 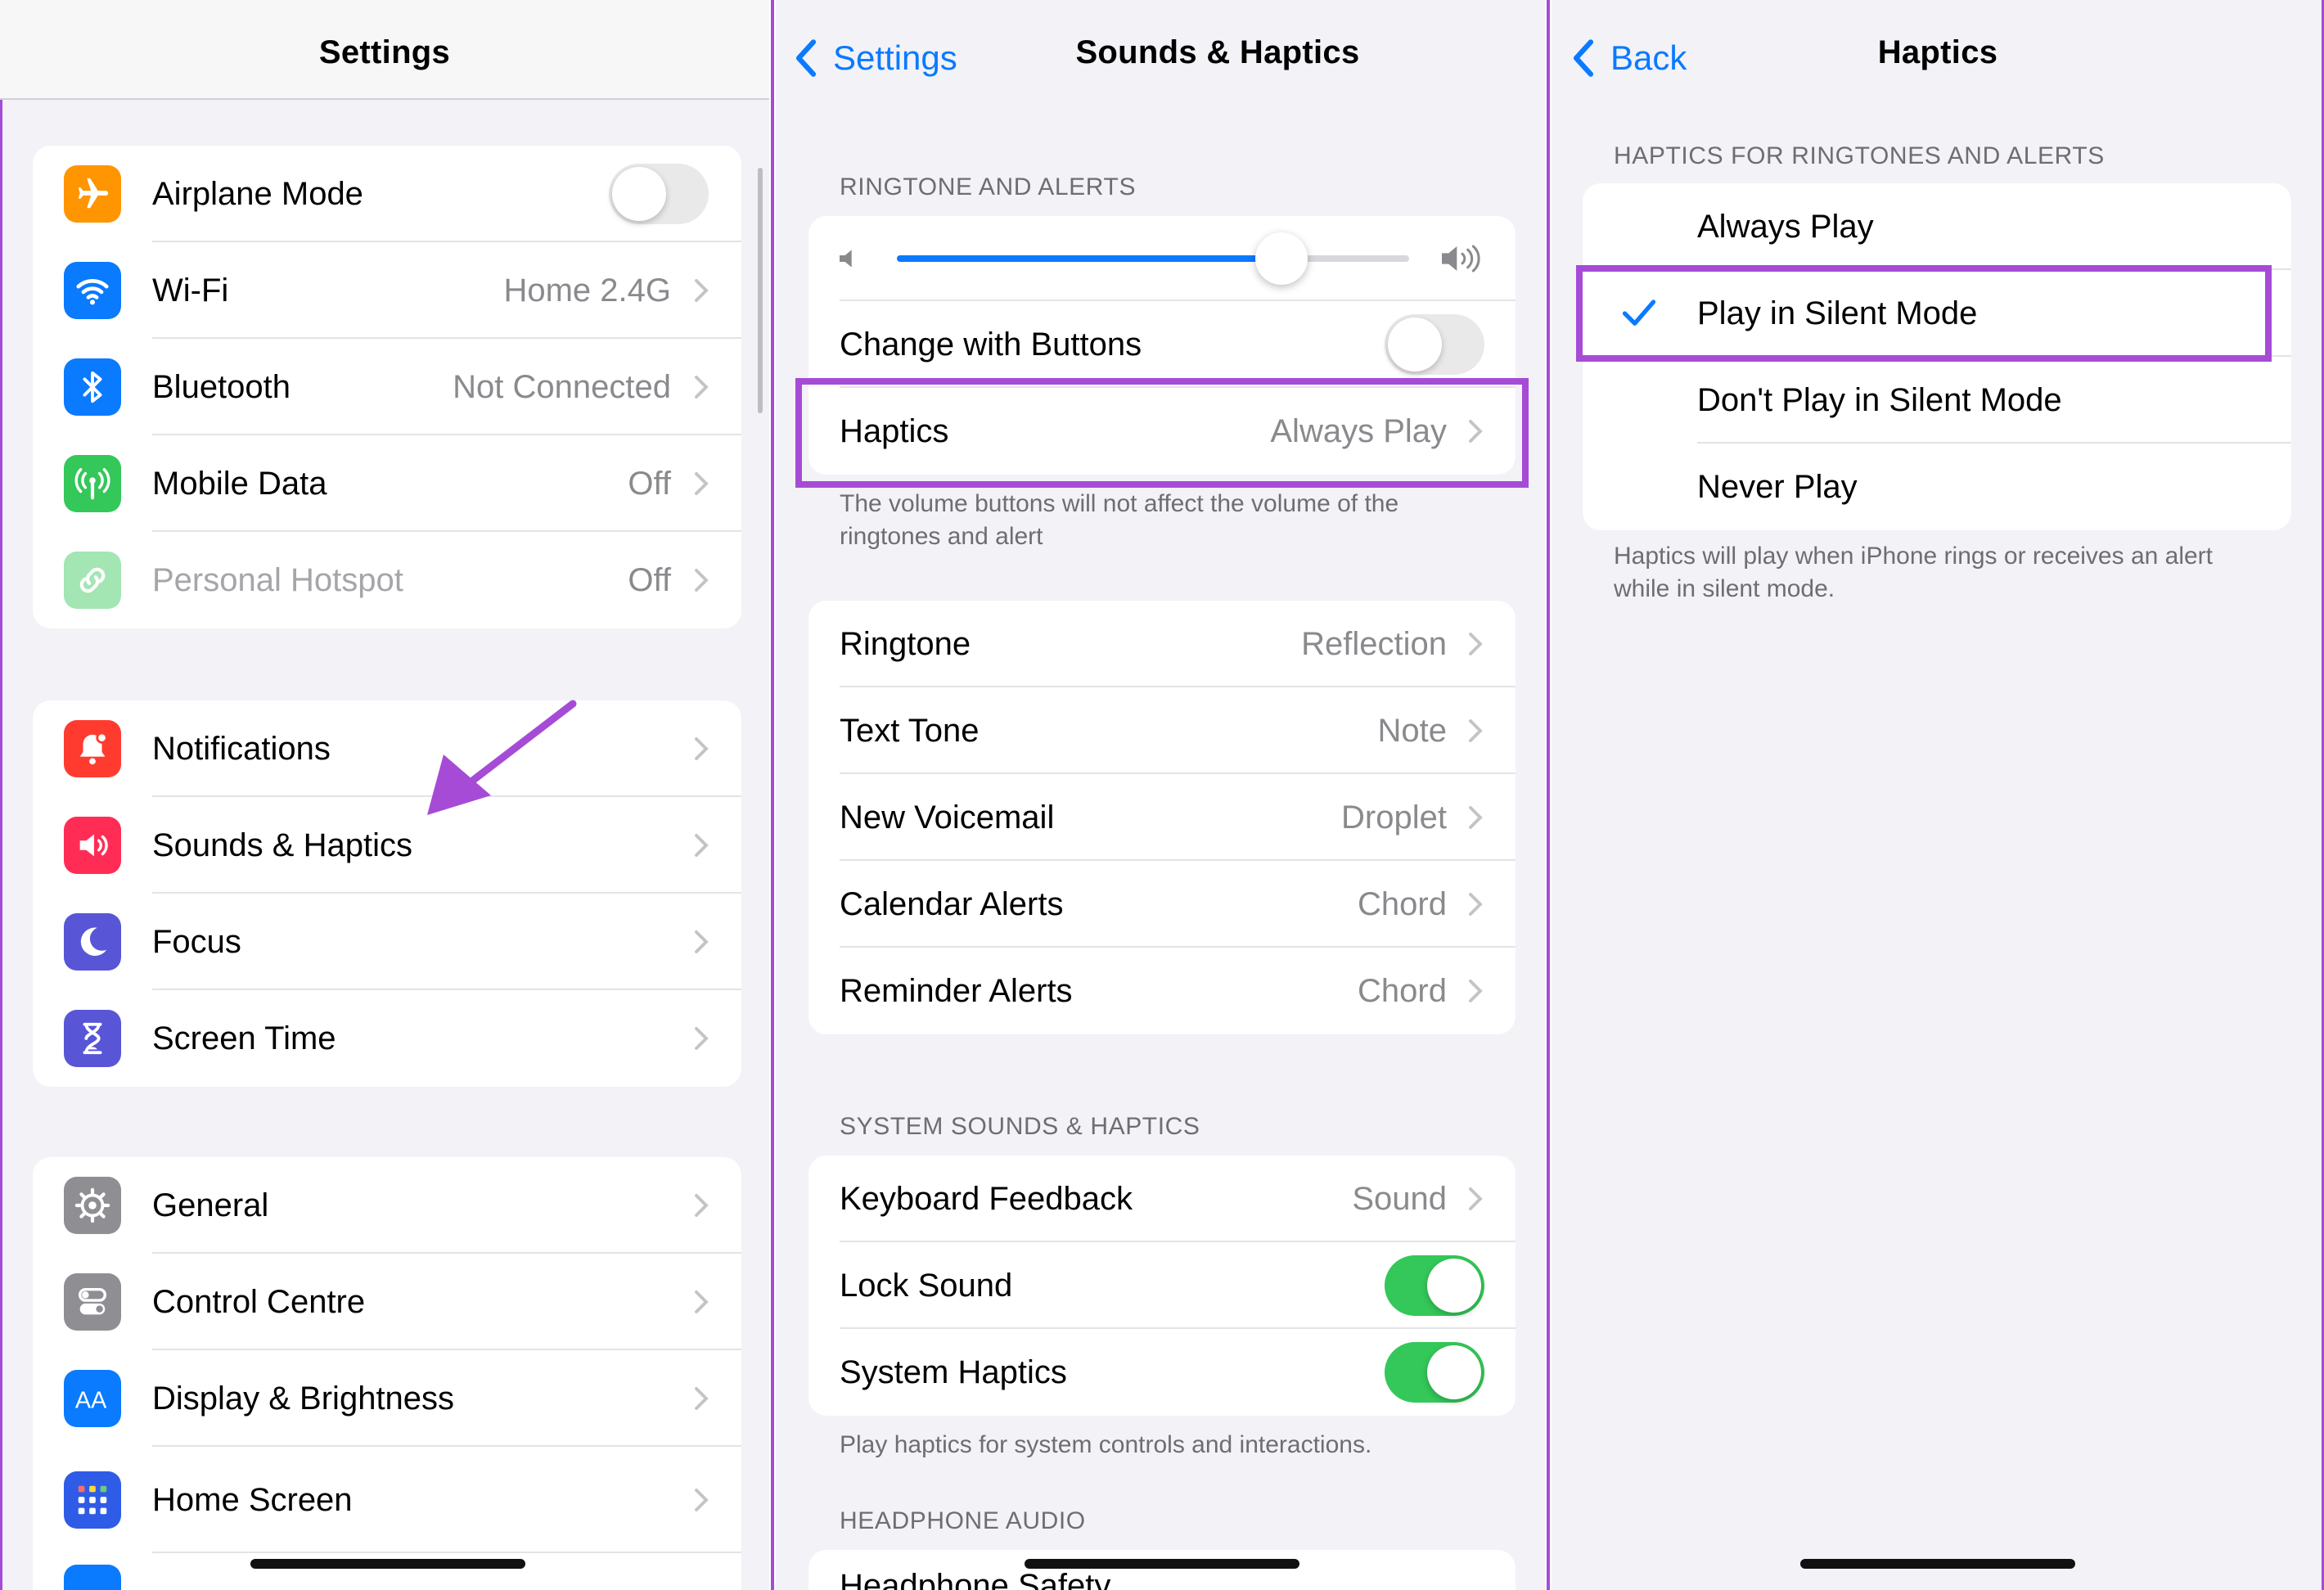 What do you see at coordinates (1837, 314) in the screenshot?
I see `option-label: Play in Silent Mode` at bounding box center [1837, 314].